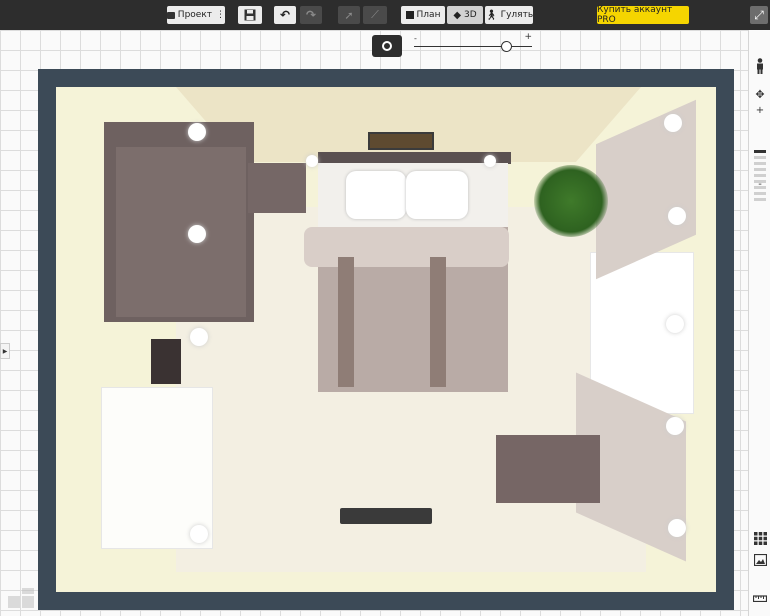  I want to click on navigation-arrows, so click(22, 598).